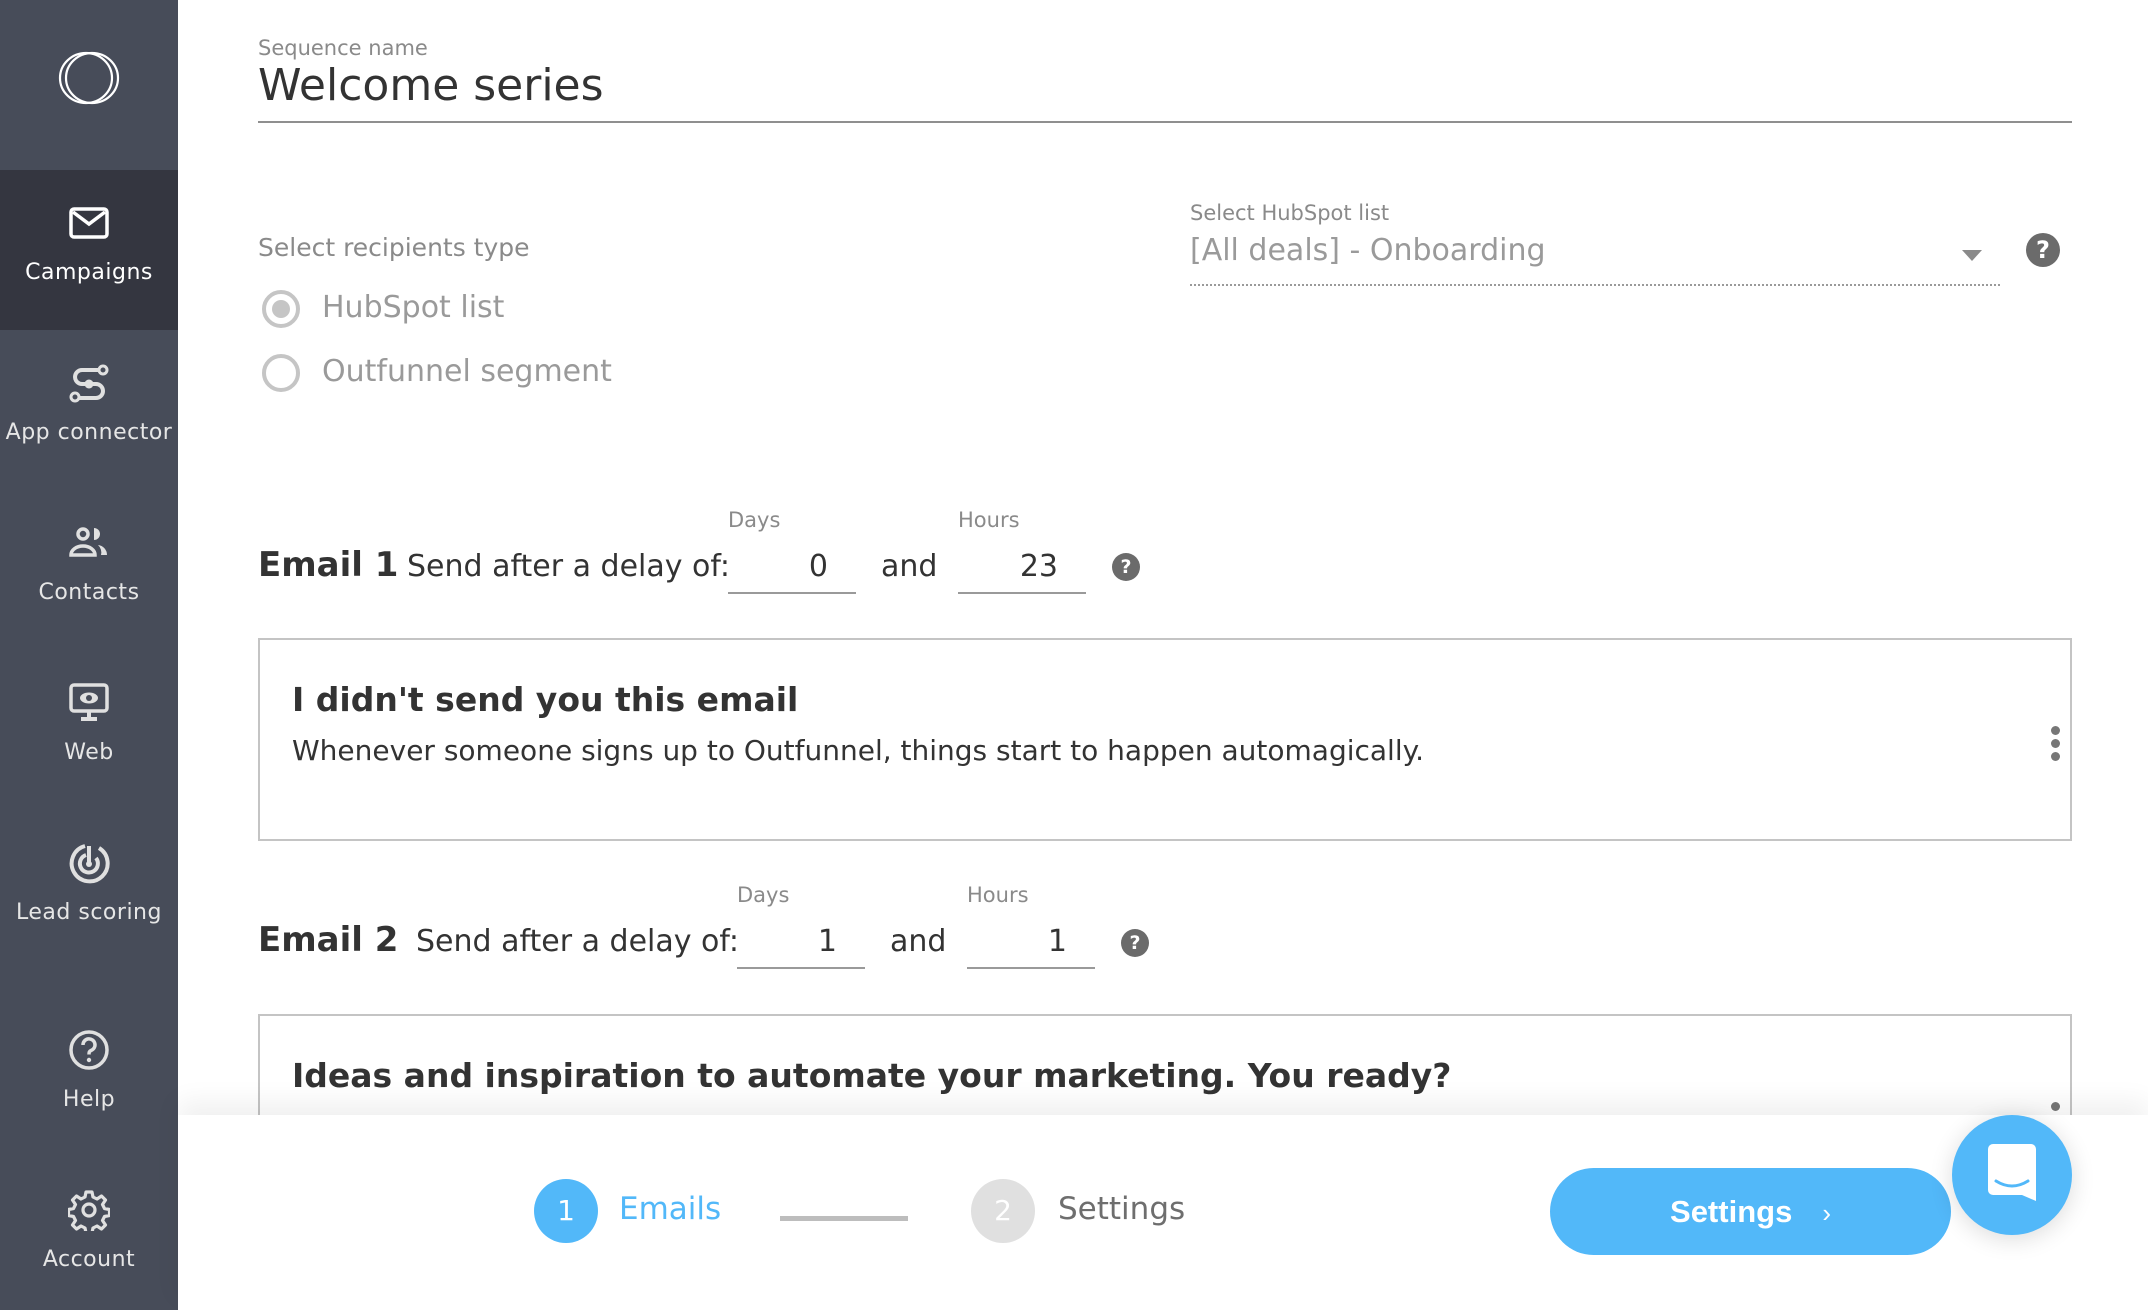 Image resolution: width=2148 pixels, height=1310 pixels. I want to click on wizard-footer: 1 Emails 2 Settings Settings ›, so click(1163, 1212).